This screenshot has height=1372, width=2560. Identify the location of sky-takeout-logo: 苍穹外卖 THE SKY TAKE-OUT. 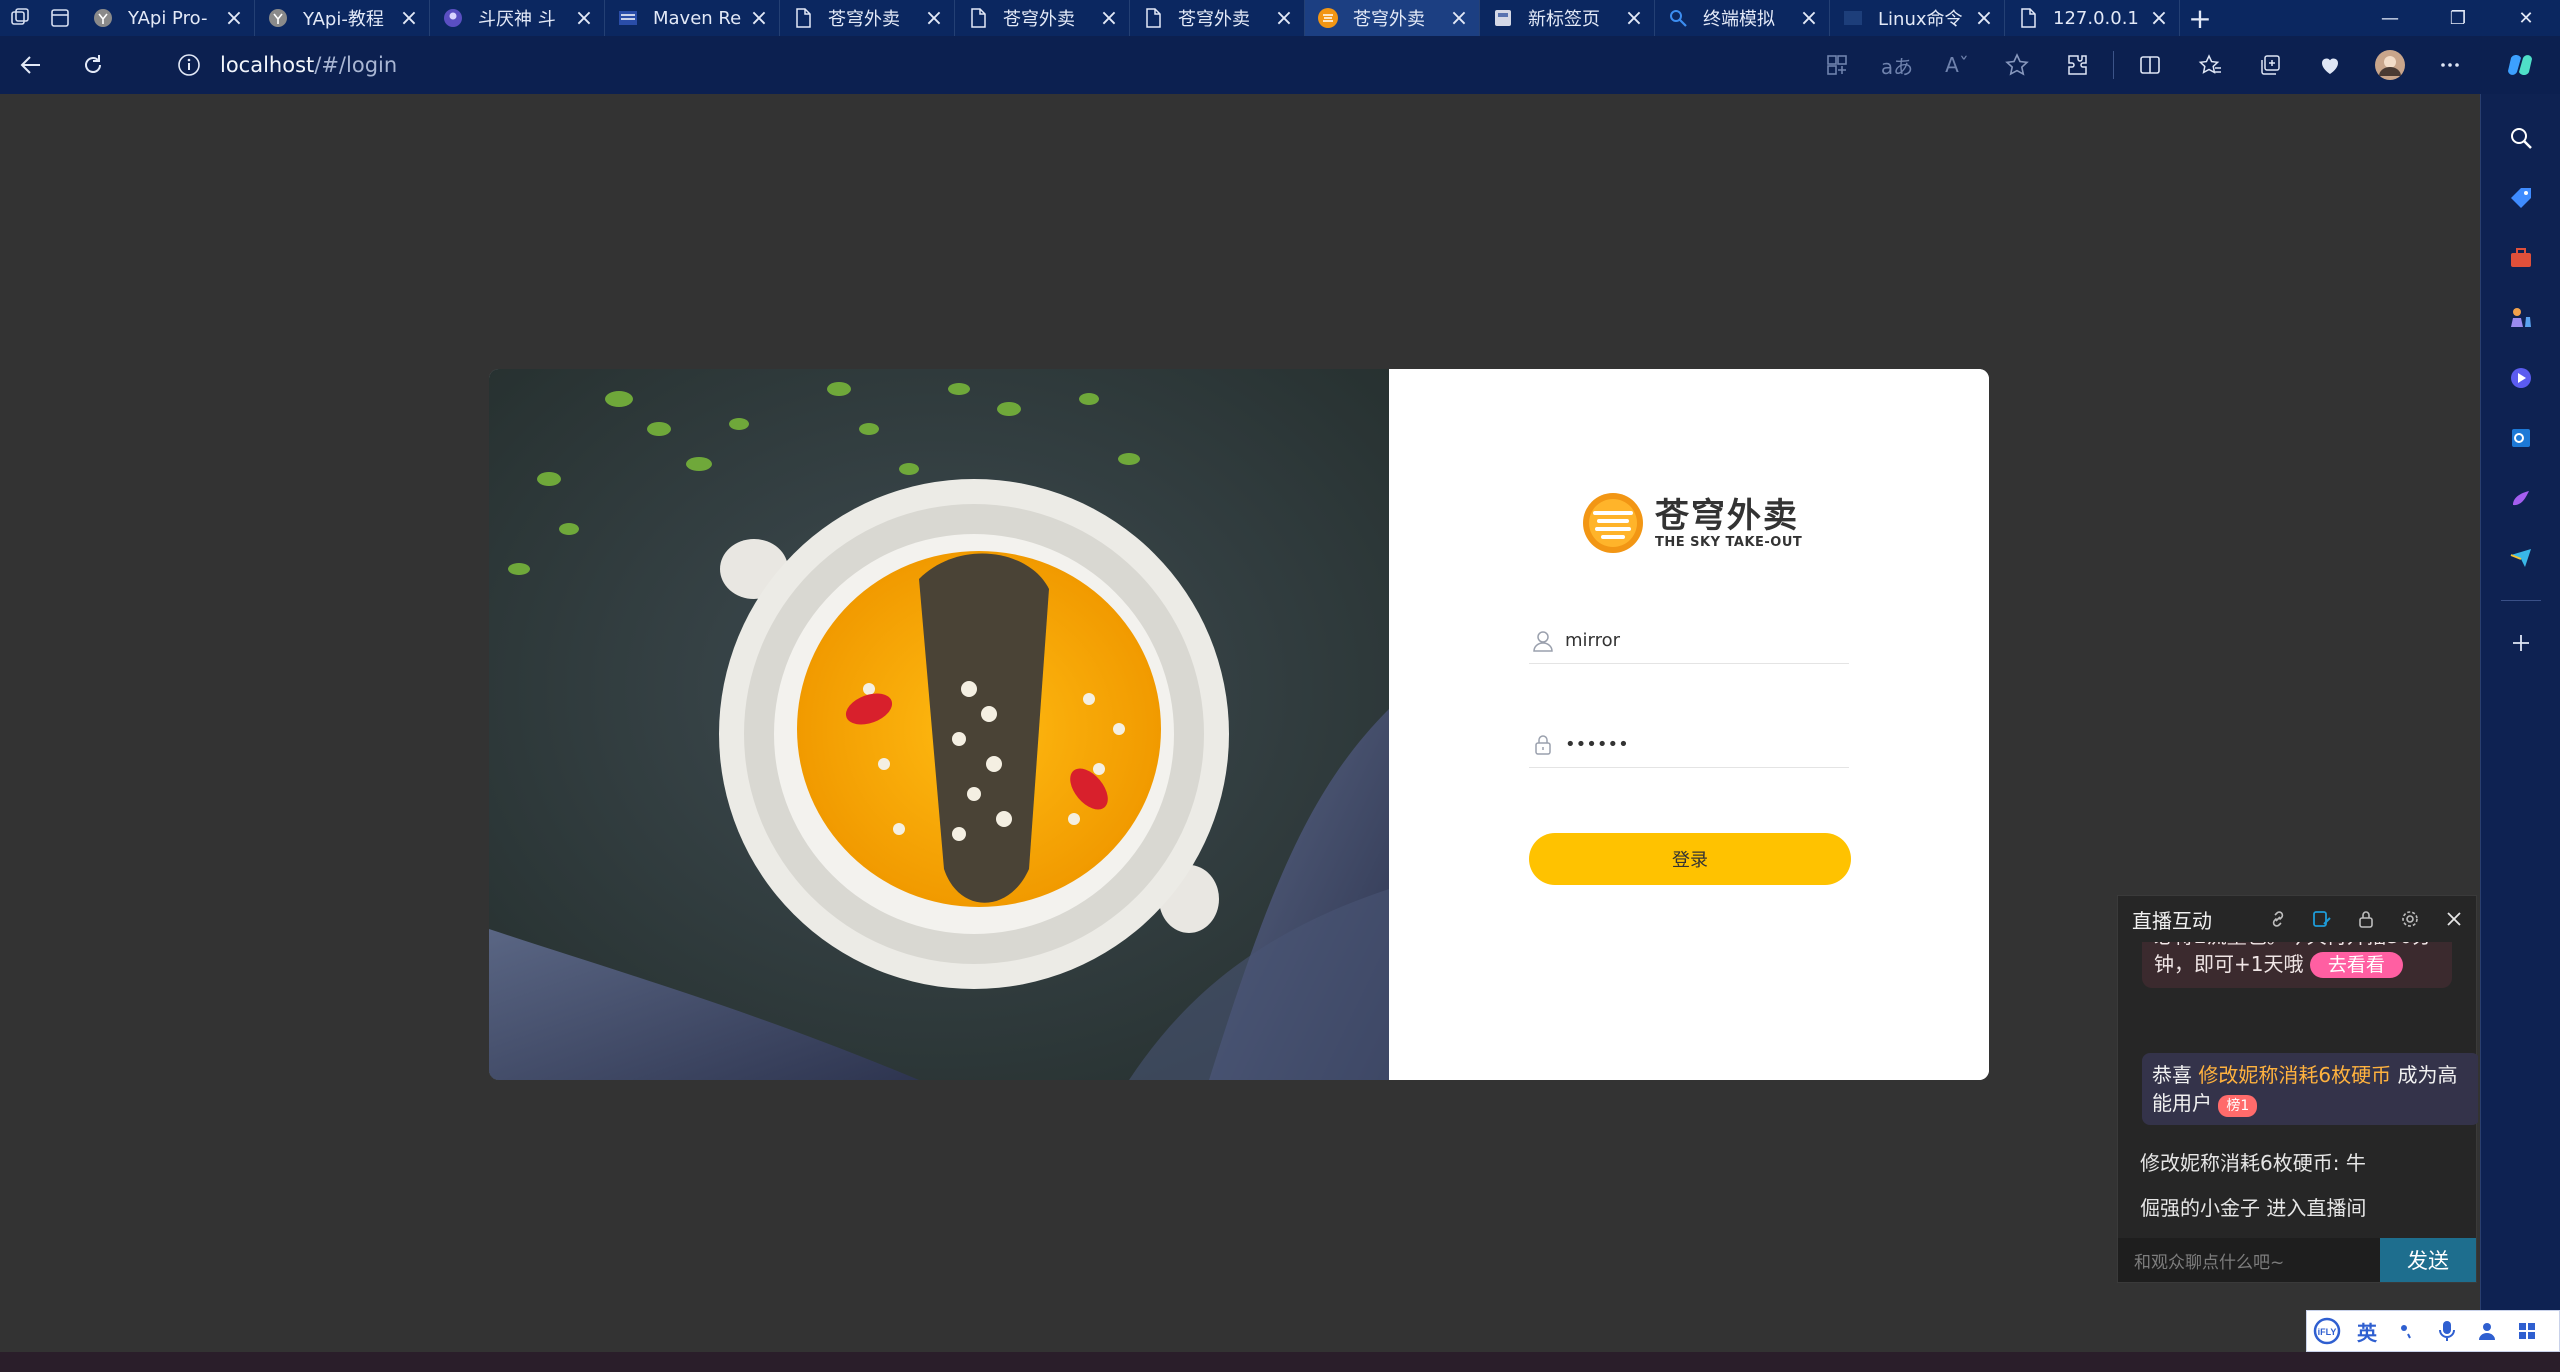
(1689, 523).